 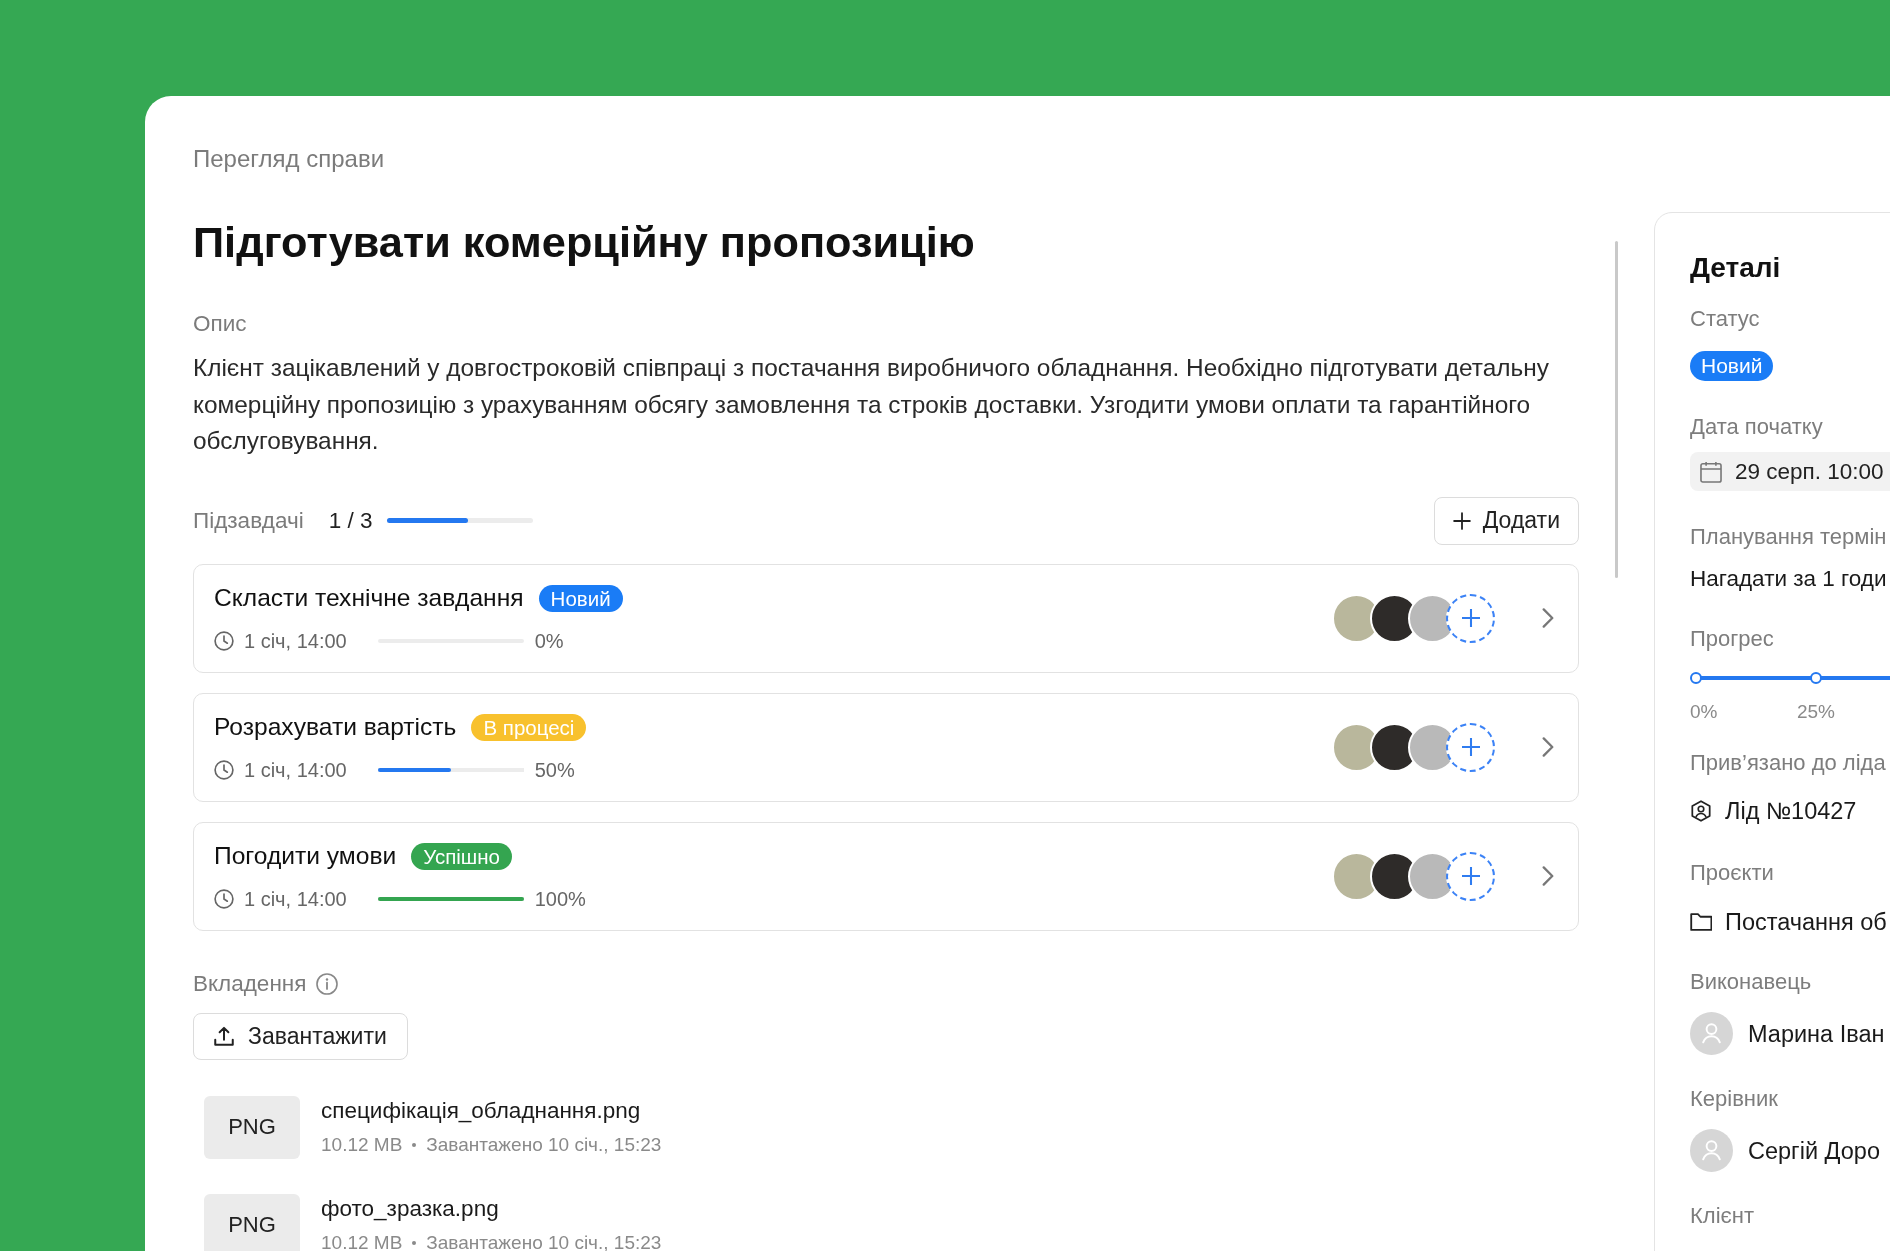 What do you see at coordinates (335, 727) in the screenshot?
I see `subtask-title: Розрахувати вартість` at bounding box center [335, 727].